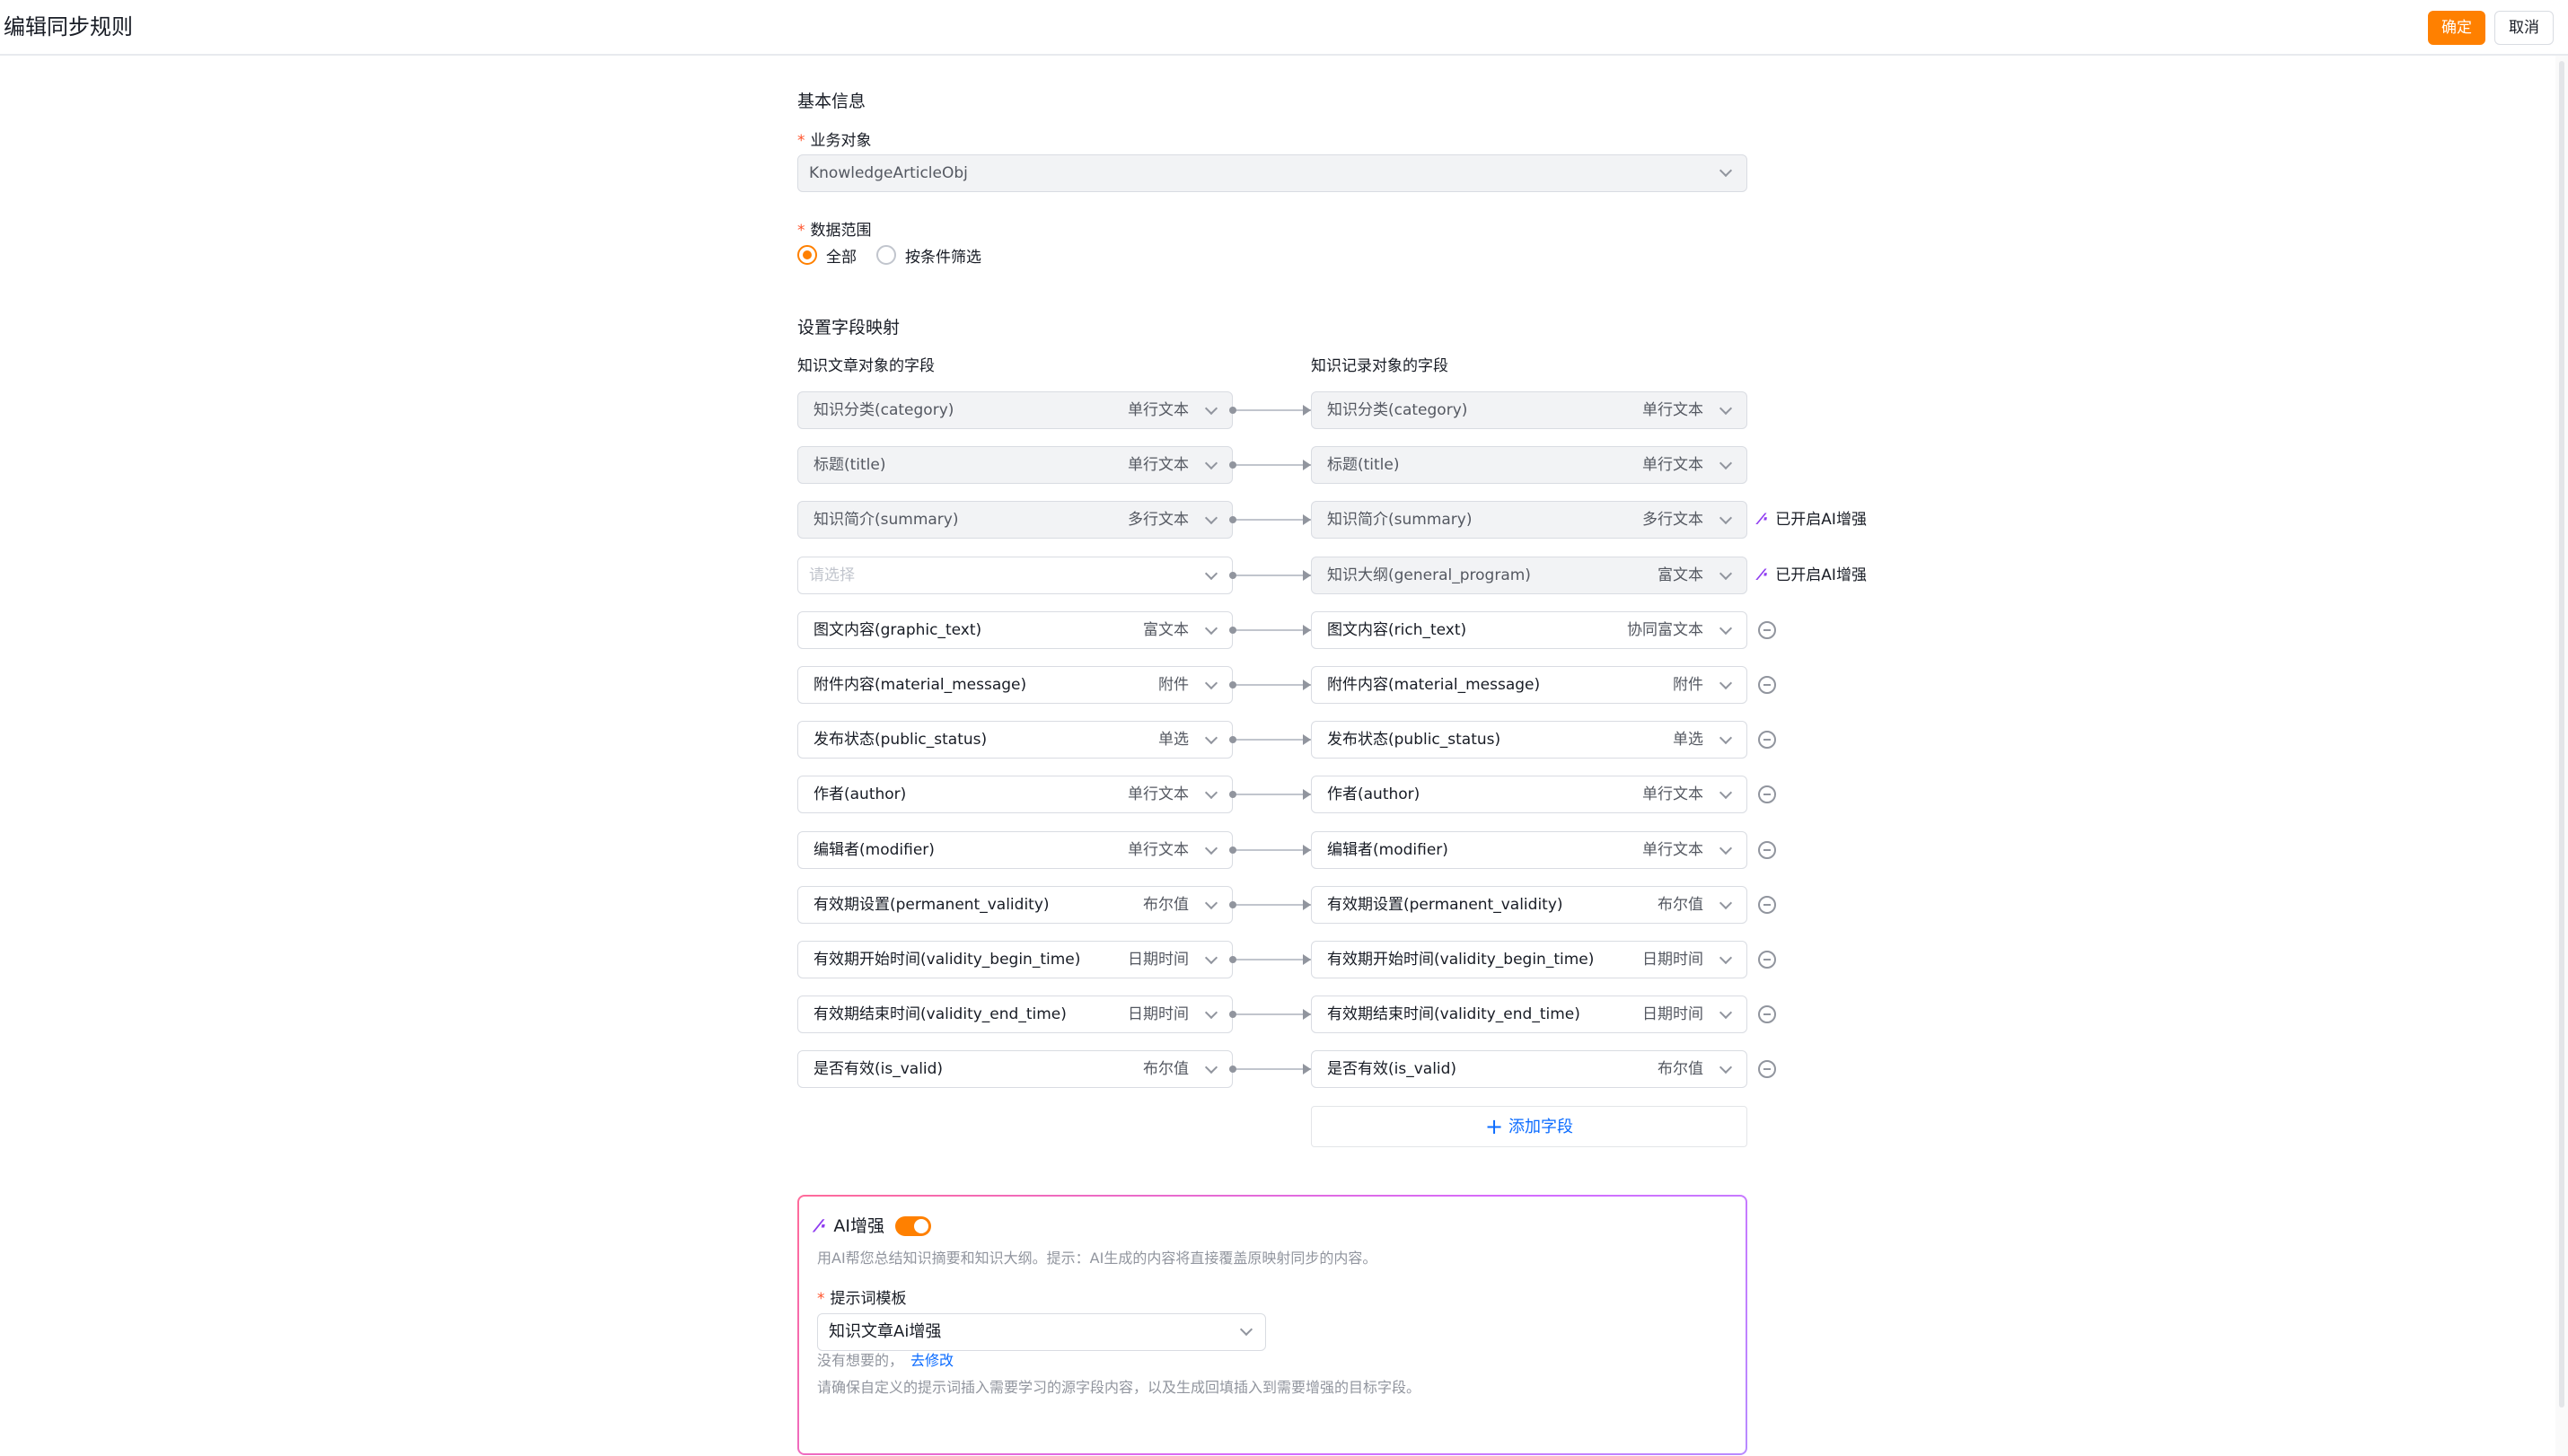 Image resolution: width=2568 pixels, height=1456 pixels. What do you see at coordinates (1529, 1015) in the screenshot?
I see `target-field-select: 有效期结束时间(validity_end_time) 日期时间` at bounding box center [1529, 1015].